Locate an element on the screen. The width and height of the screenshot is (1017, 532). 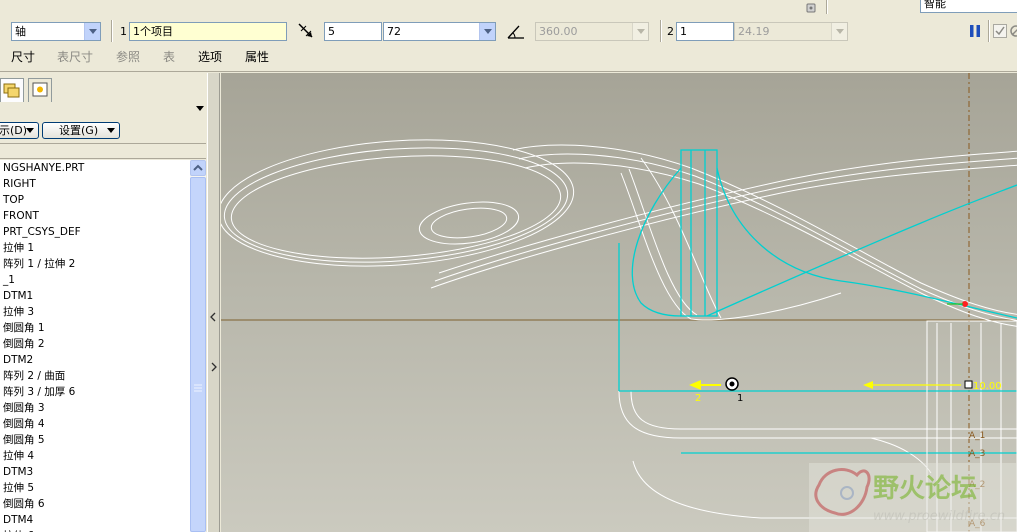
lock-icon is located at coordinates (811, 7).